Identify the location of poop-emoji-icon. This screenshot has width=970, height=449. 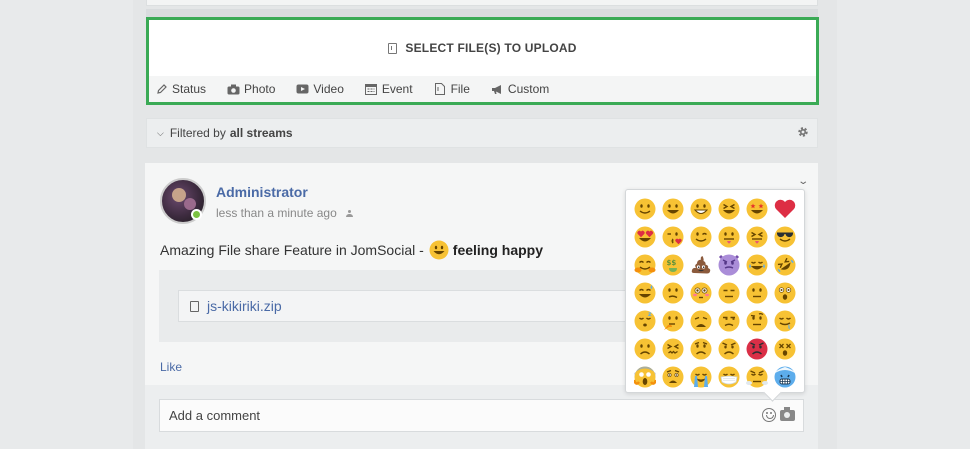
(701, 265).